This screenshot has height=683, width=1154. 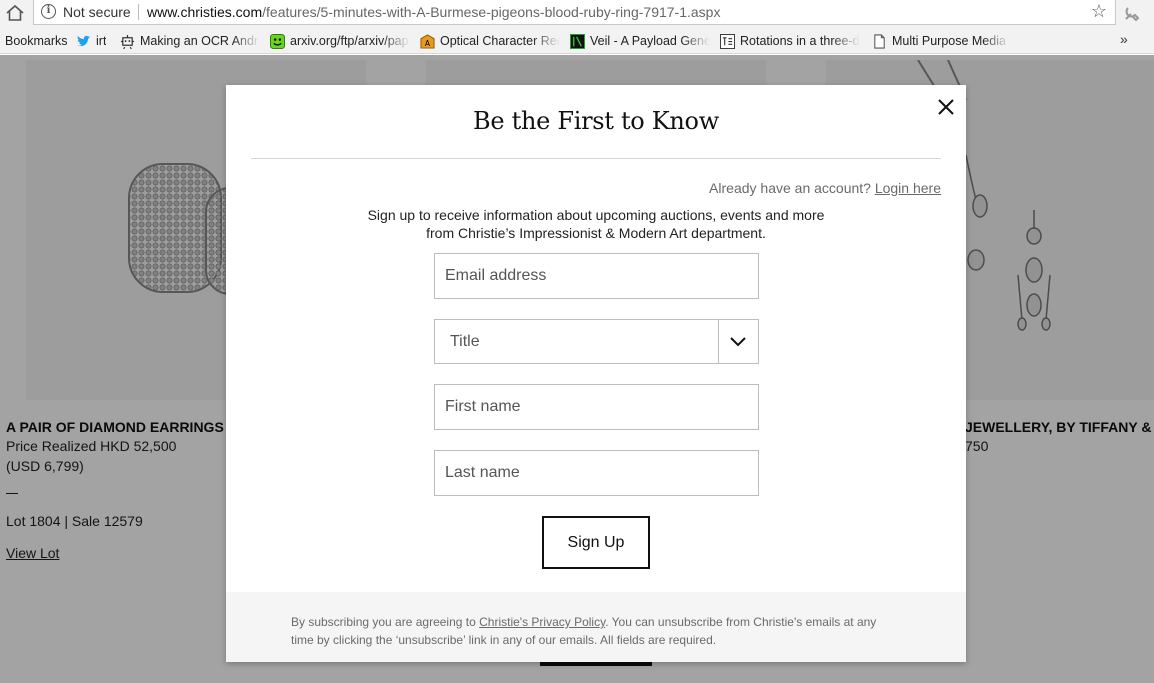 I want to click on url-host: www.christies.com, so click(x=205, y=12).